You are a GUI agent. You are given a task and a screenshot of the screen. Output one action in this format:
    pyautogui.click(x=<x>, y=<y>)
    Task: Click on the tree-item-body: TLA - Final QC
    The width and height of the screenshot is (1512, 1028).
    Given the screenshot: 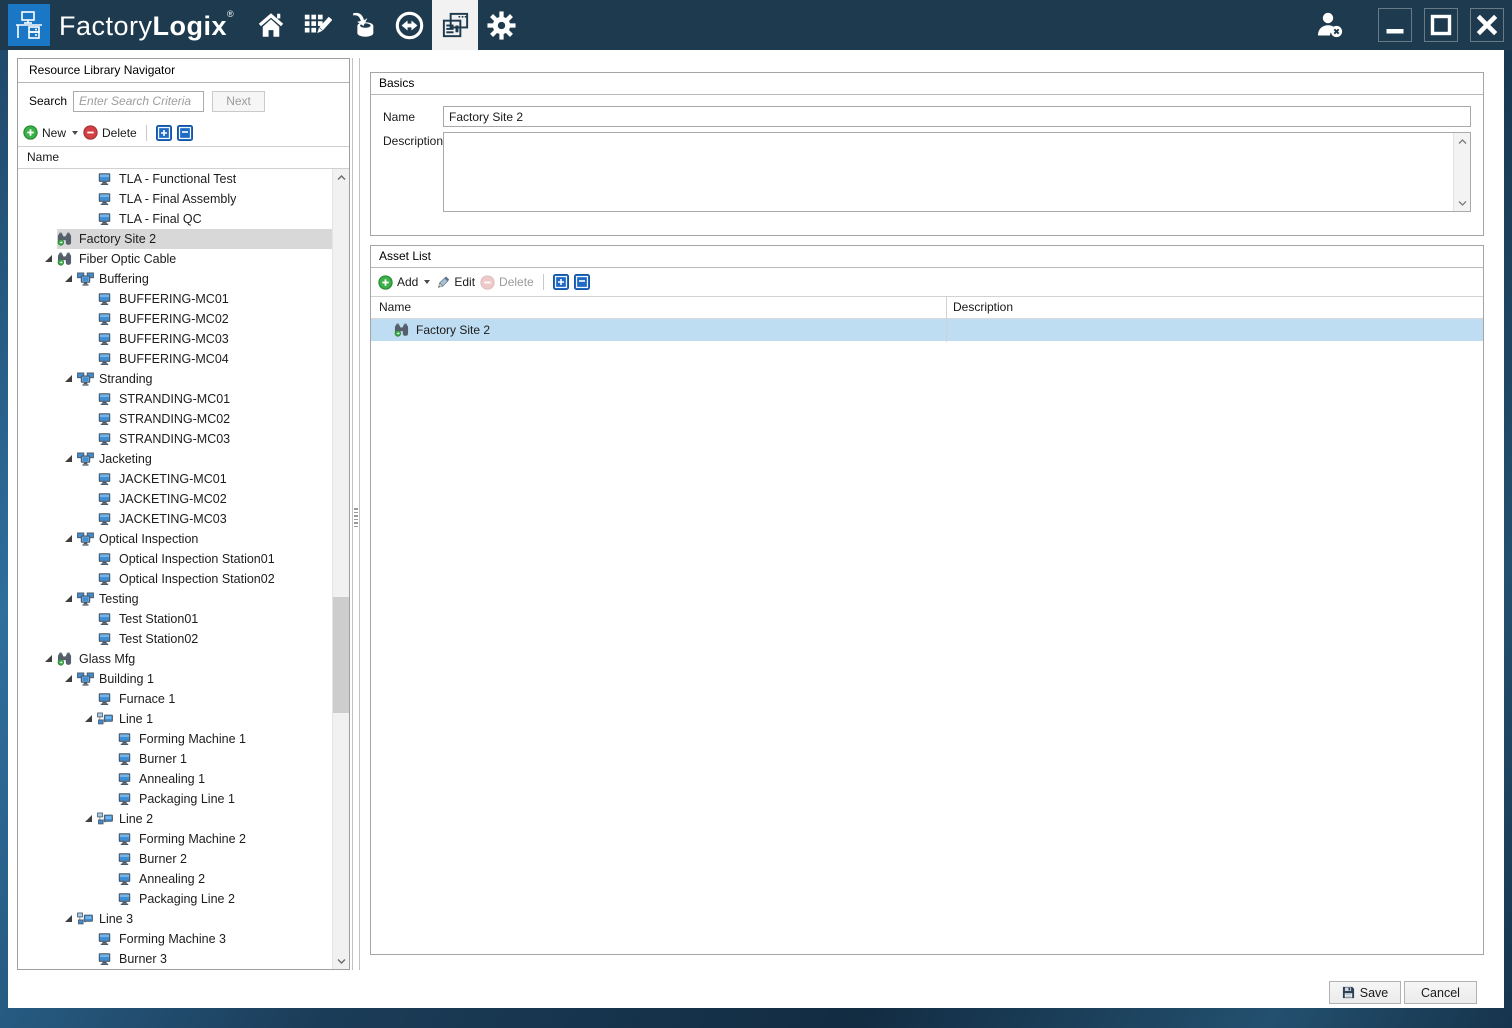 What is the action you would take?
    pyautogui.click(x=214, y=219)
    